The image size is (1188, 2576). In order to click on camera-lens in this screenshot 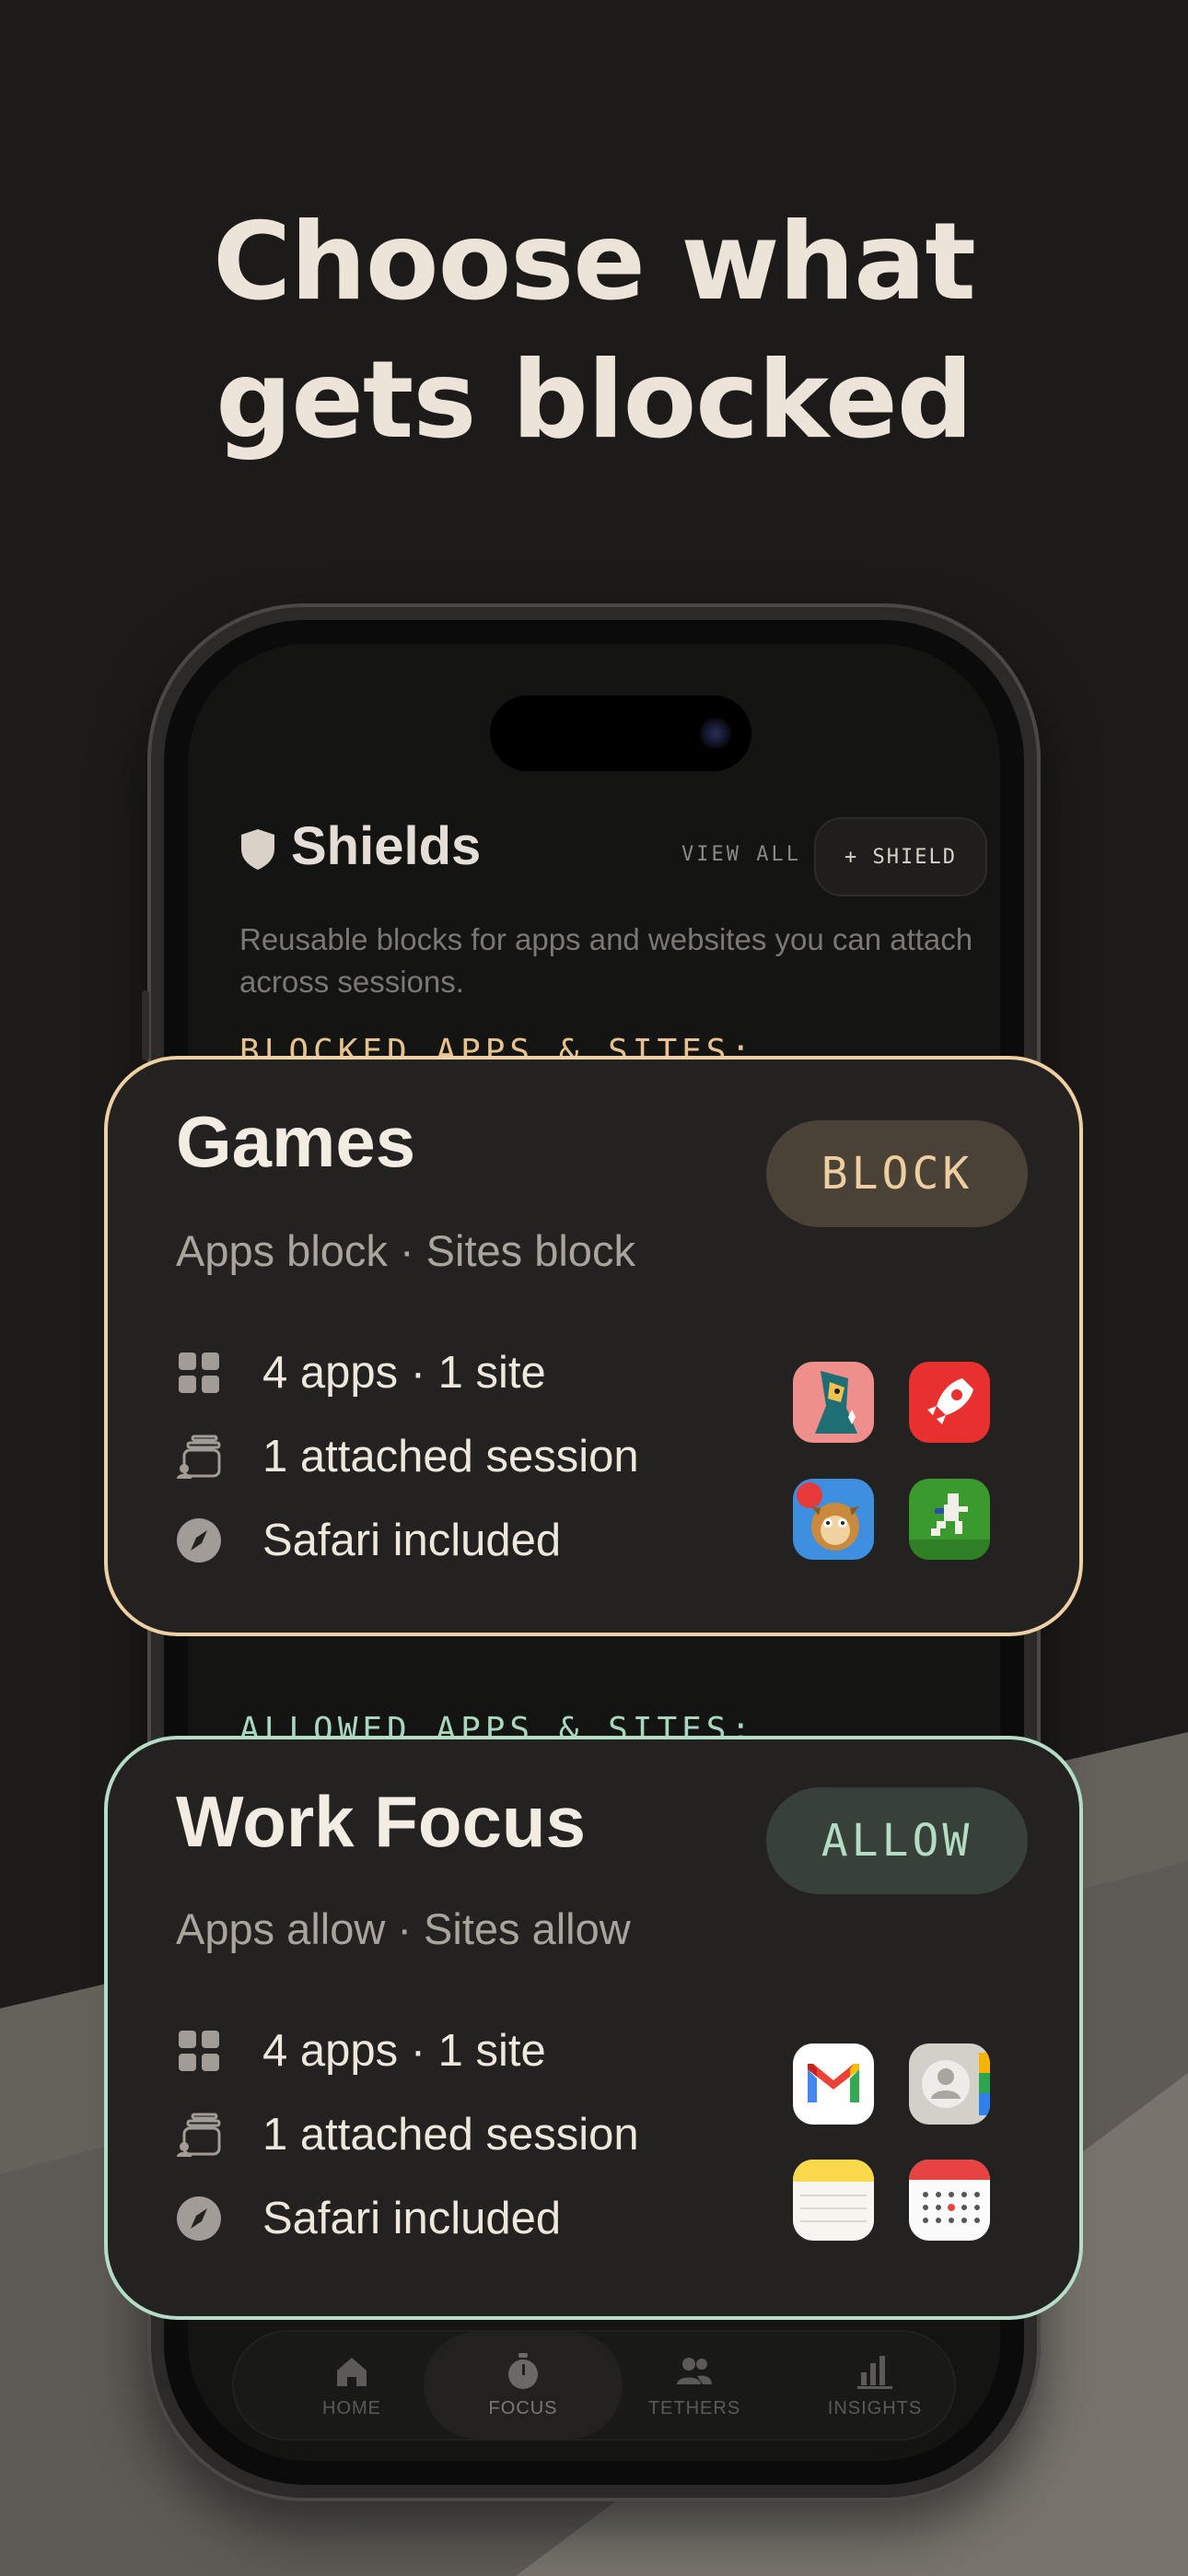, I will do `click(715, 733)`.